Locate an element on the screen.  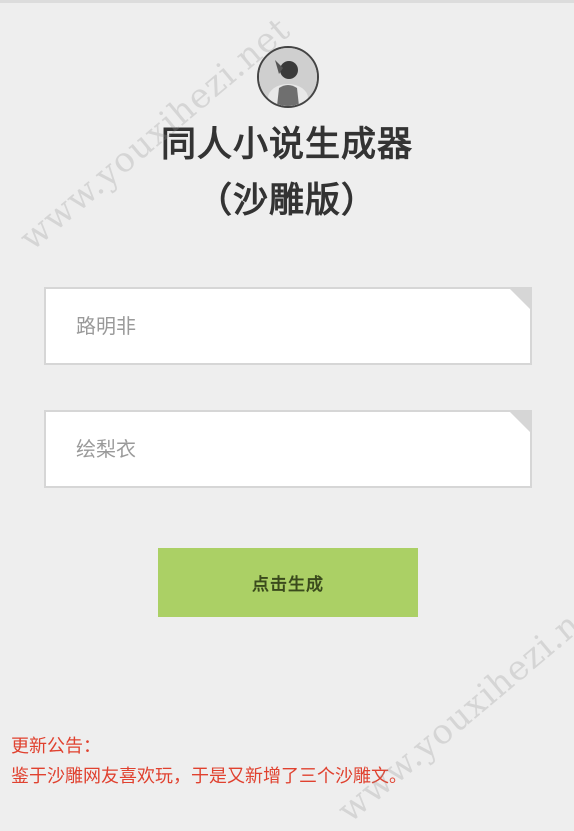
name1-input is located at coordinates (288, 326).